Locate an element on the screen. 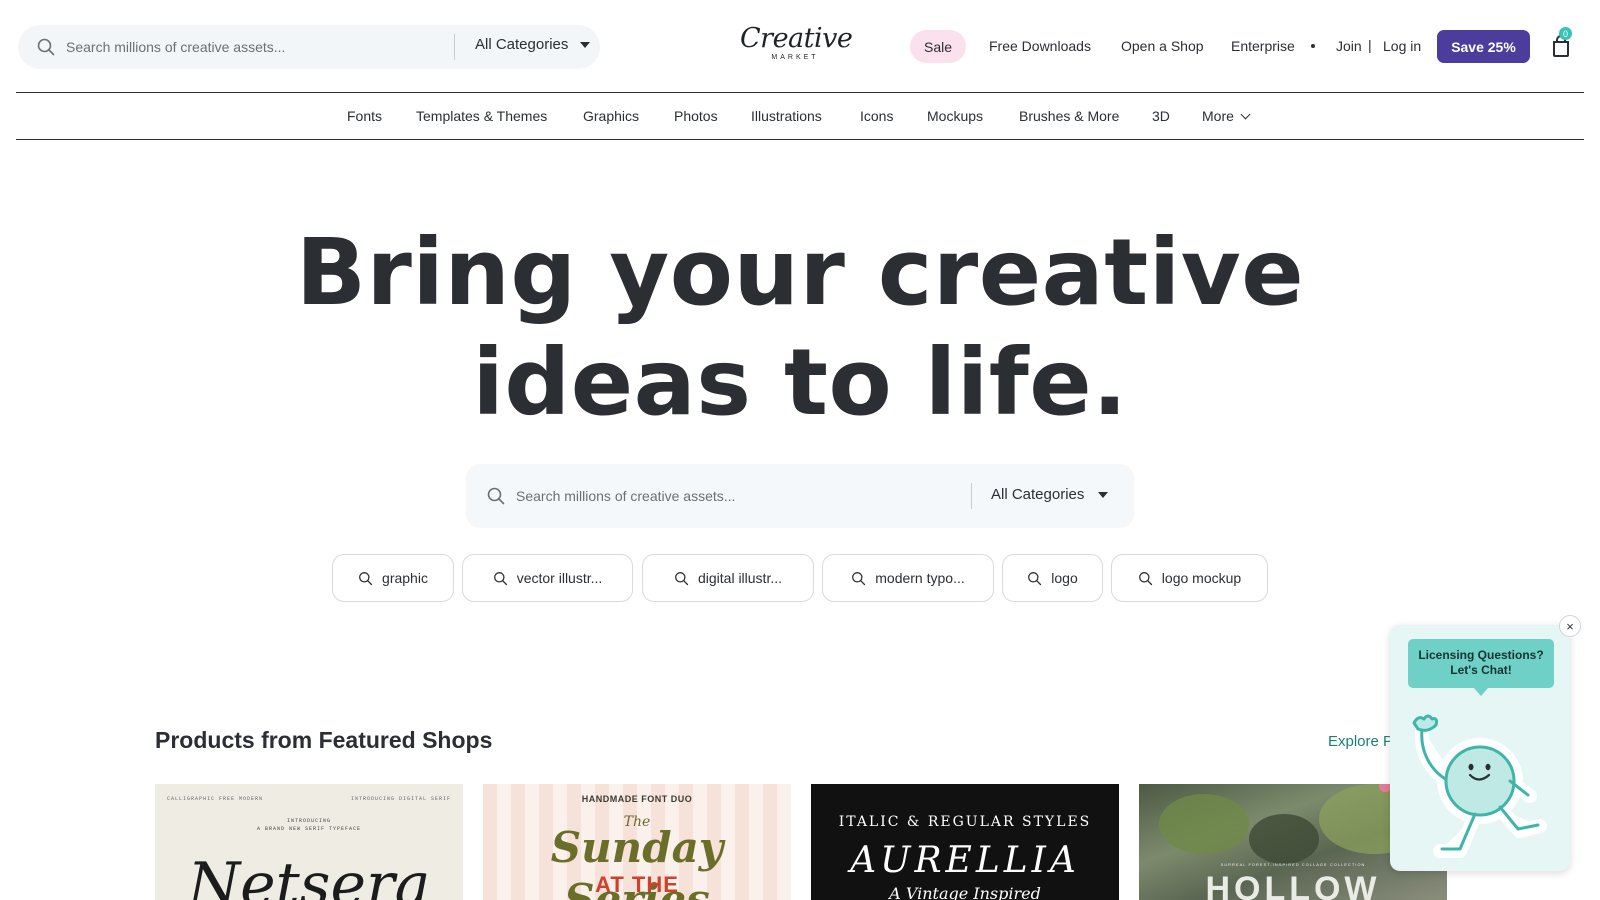  header-search-input is located at coordinates (251, 47).